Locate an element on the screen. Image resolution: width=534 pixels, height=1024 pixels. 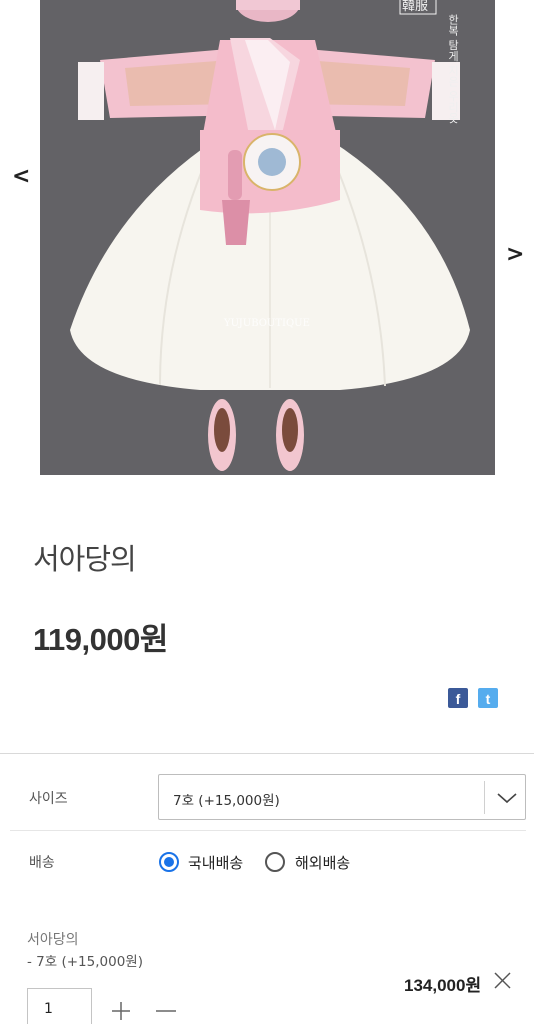
quantity-input: 1 is located at coordinates (59, 1006).